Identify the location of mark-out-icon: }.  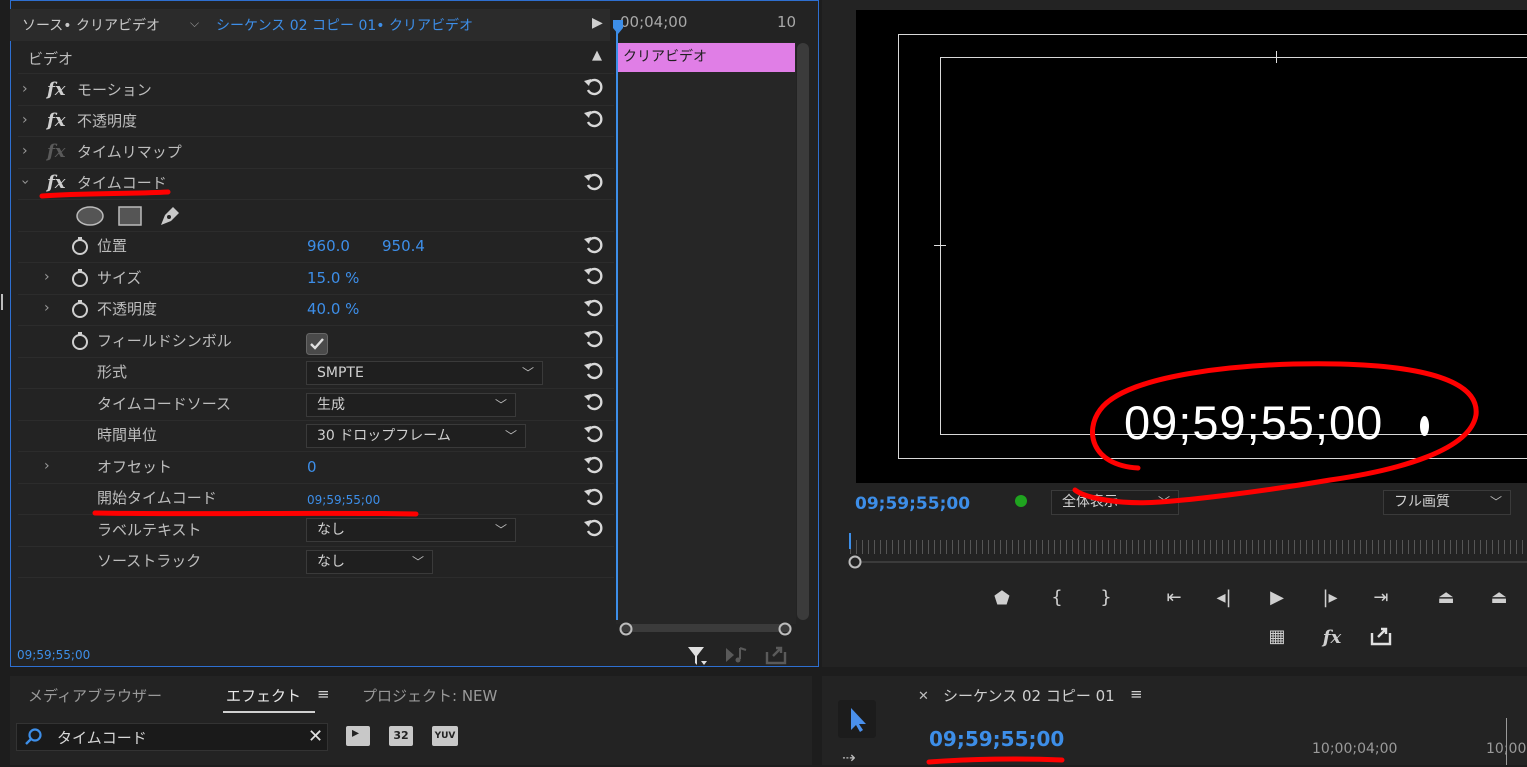
(1106, 597).